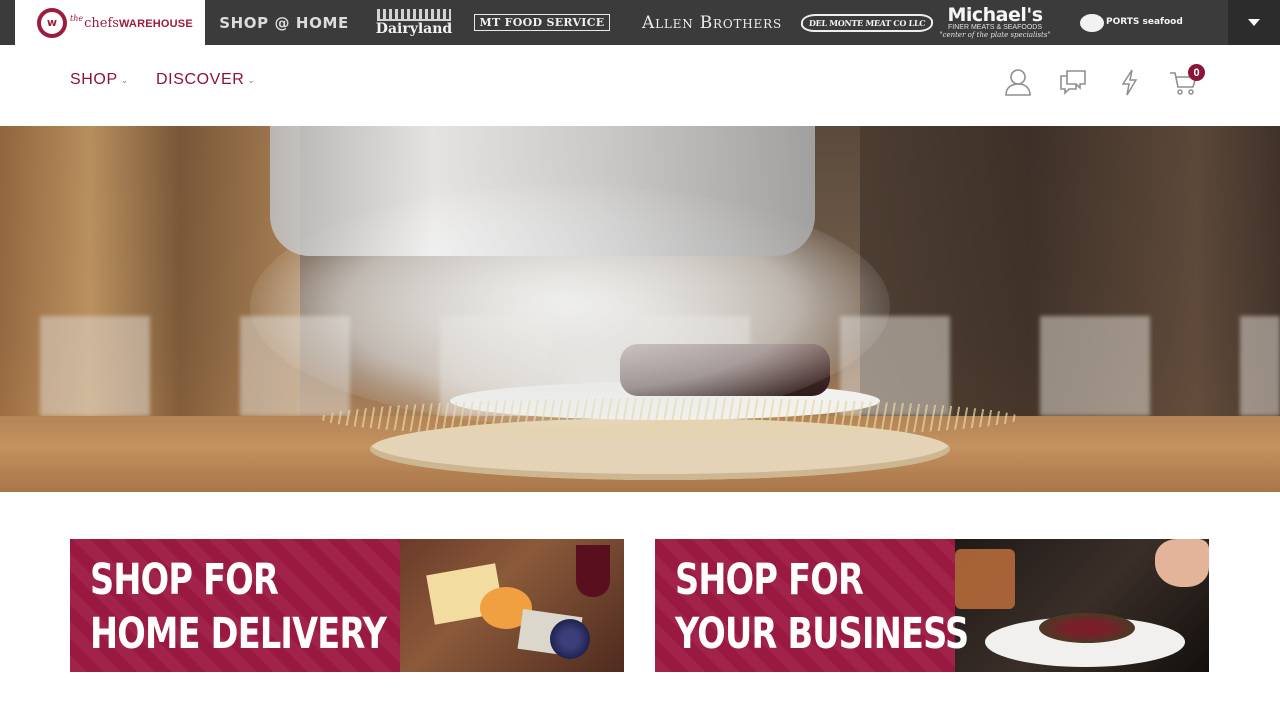  I want to click on home-delivery-line2: HOME DELIVERY, so click(238, 634).